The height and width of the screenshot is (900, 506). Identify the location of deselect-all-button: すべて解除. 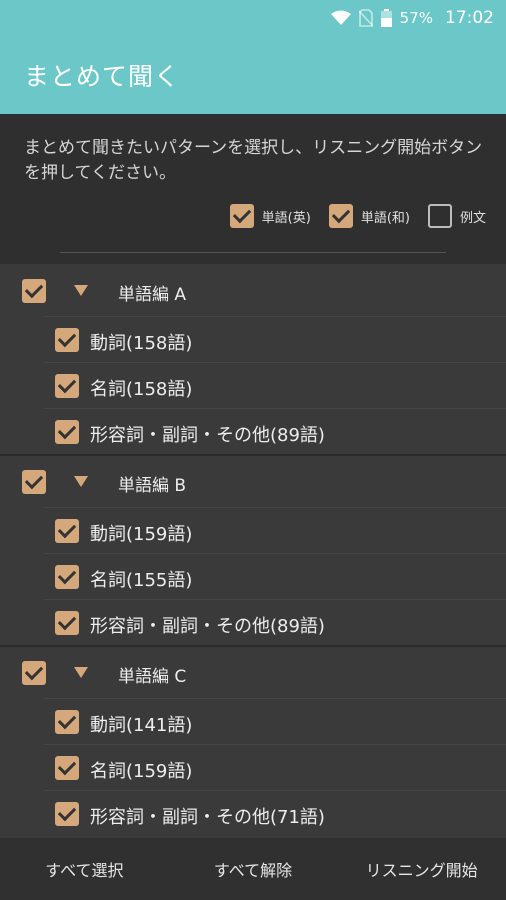
(253, 869).